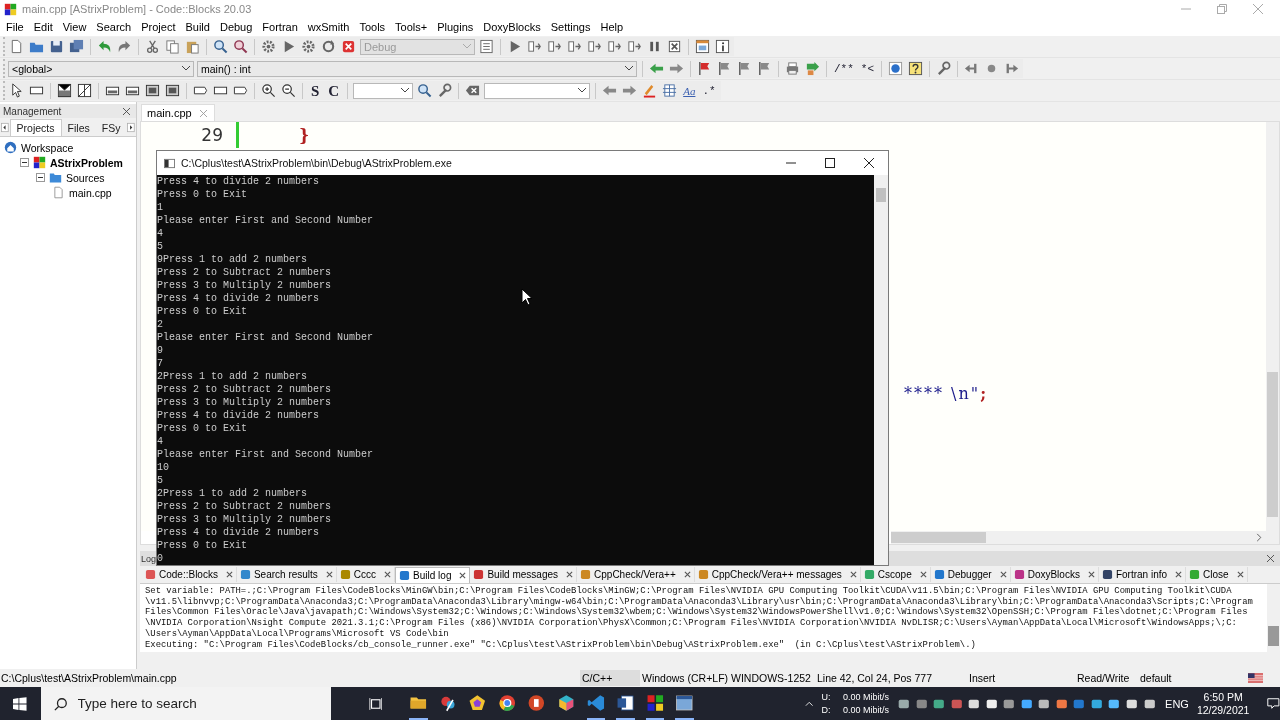 Image resolution: width=1280 pixels, height=720 pixels. Describe the element at coordinates (676, 68) in the screenshot. I see `arrow-right-icon` at that location.